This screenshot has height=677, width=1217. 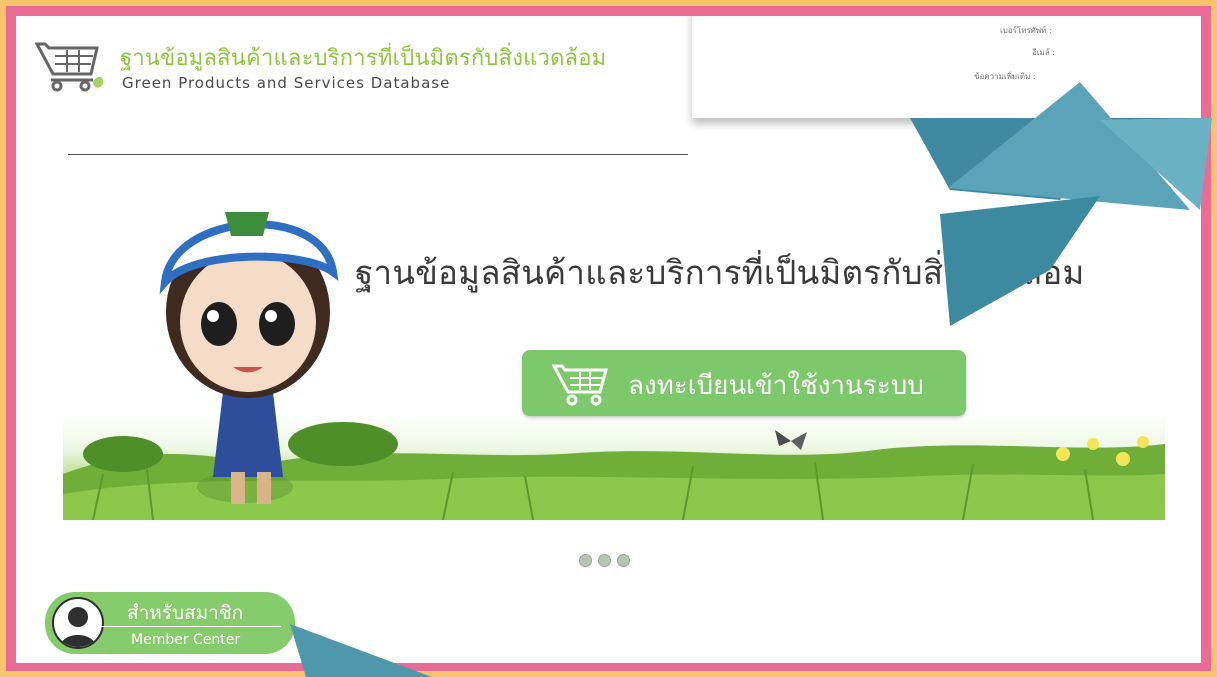 I want to click on user-avatar-icon, so click(x=78, y=623).